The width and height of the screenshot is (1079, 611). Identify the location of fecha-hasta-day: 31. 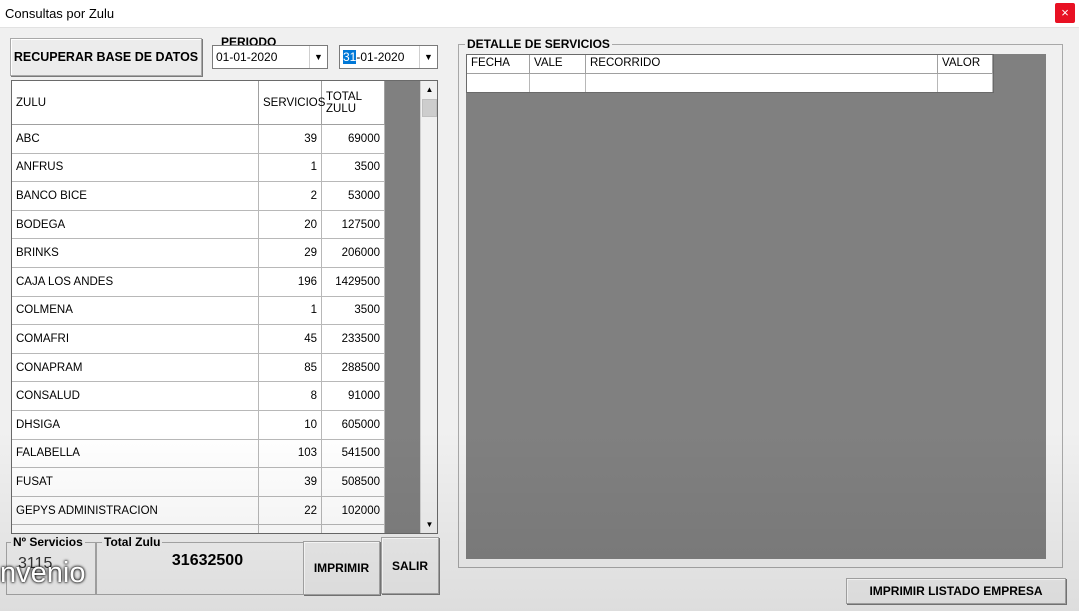
(350, 57).